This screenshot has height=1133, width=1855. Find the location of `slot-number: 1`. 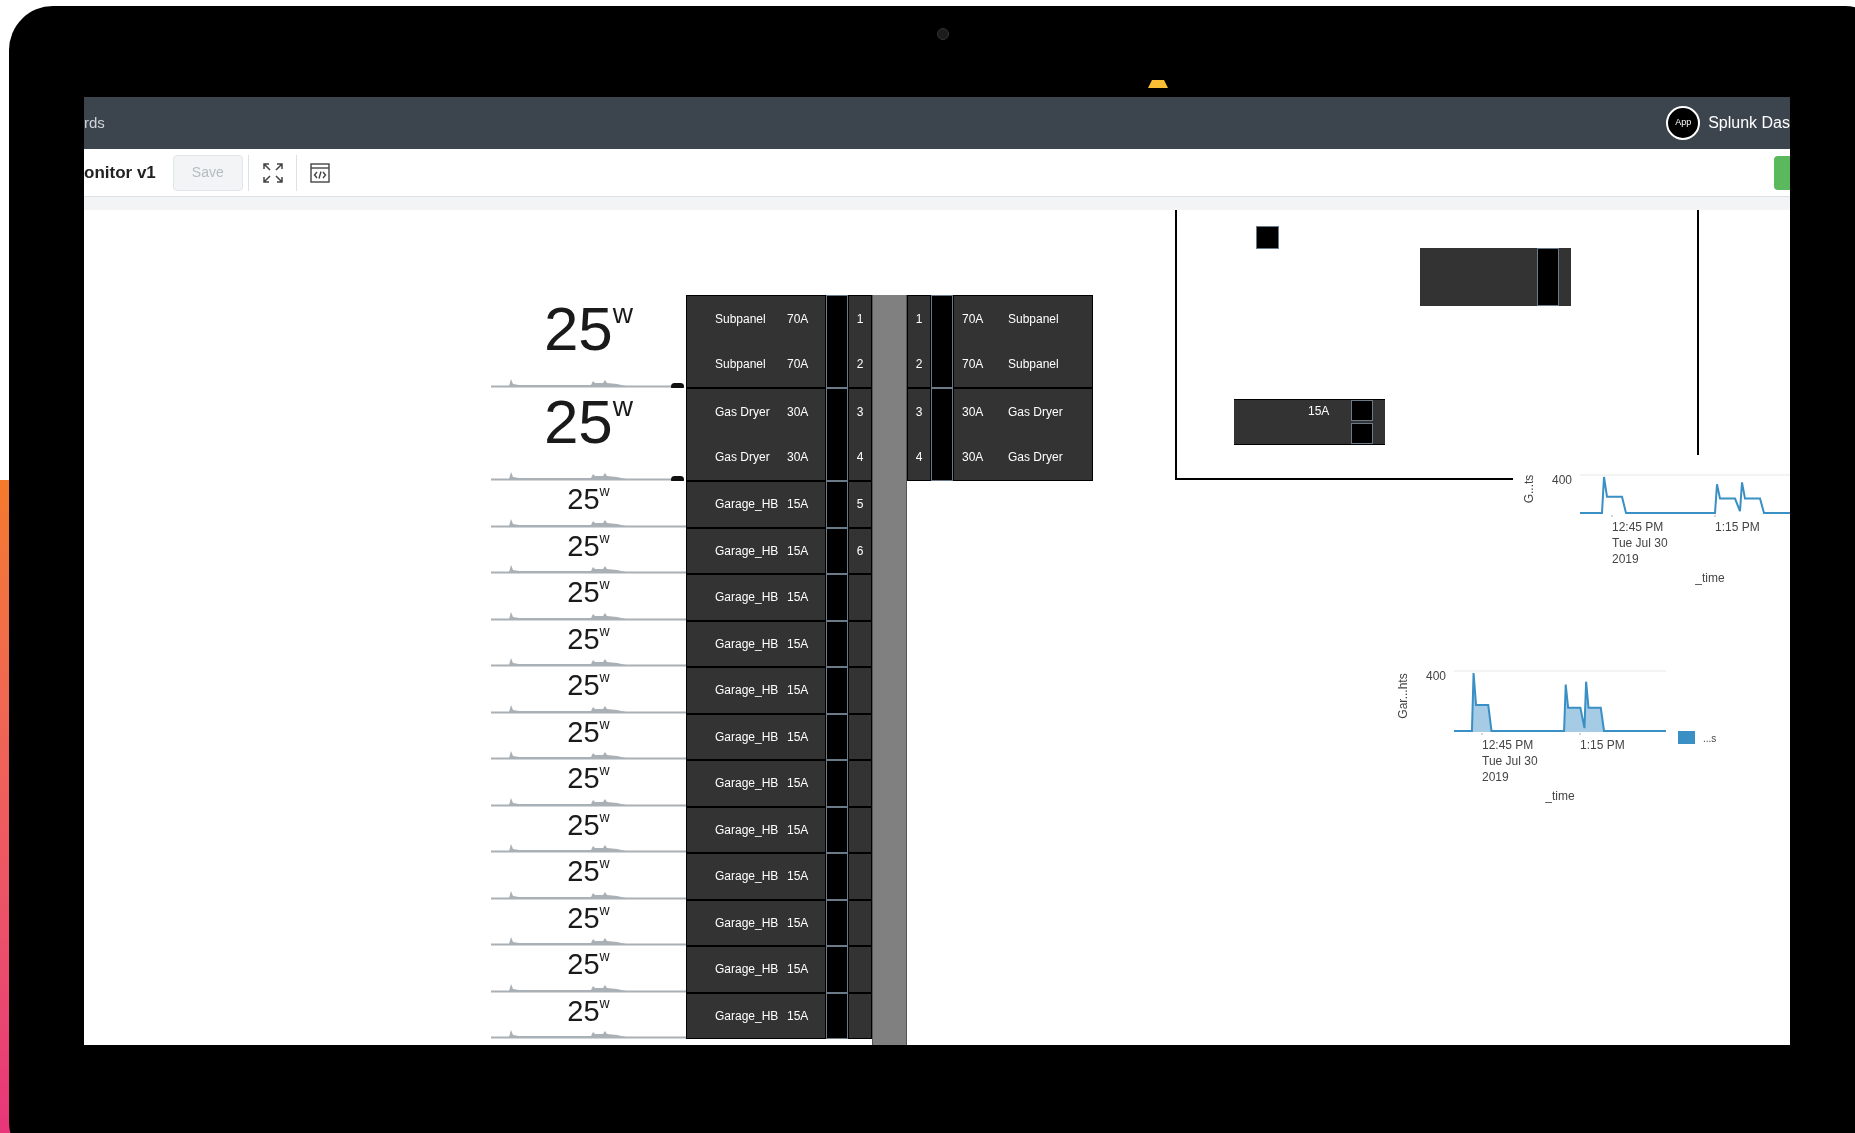

slot-number: 1 is located at coordinates (919, 319).